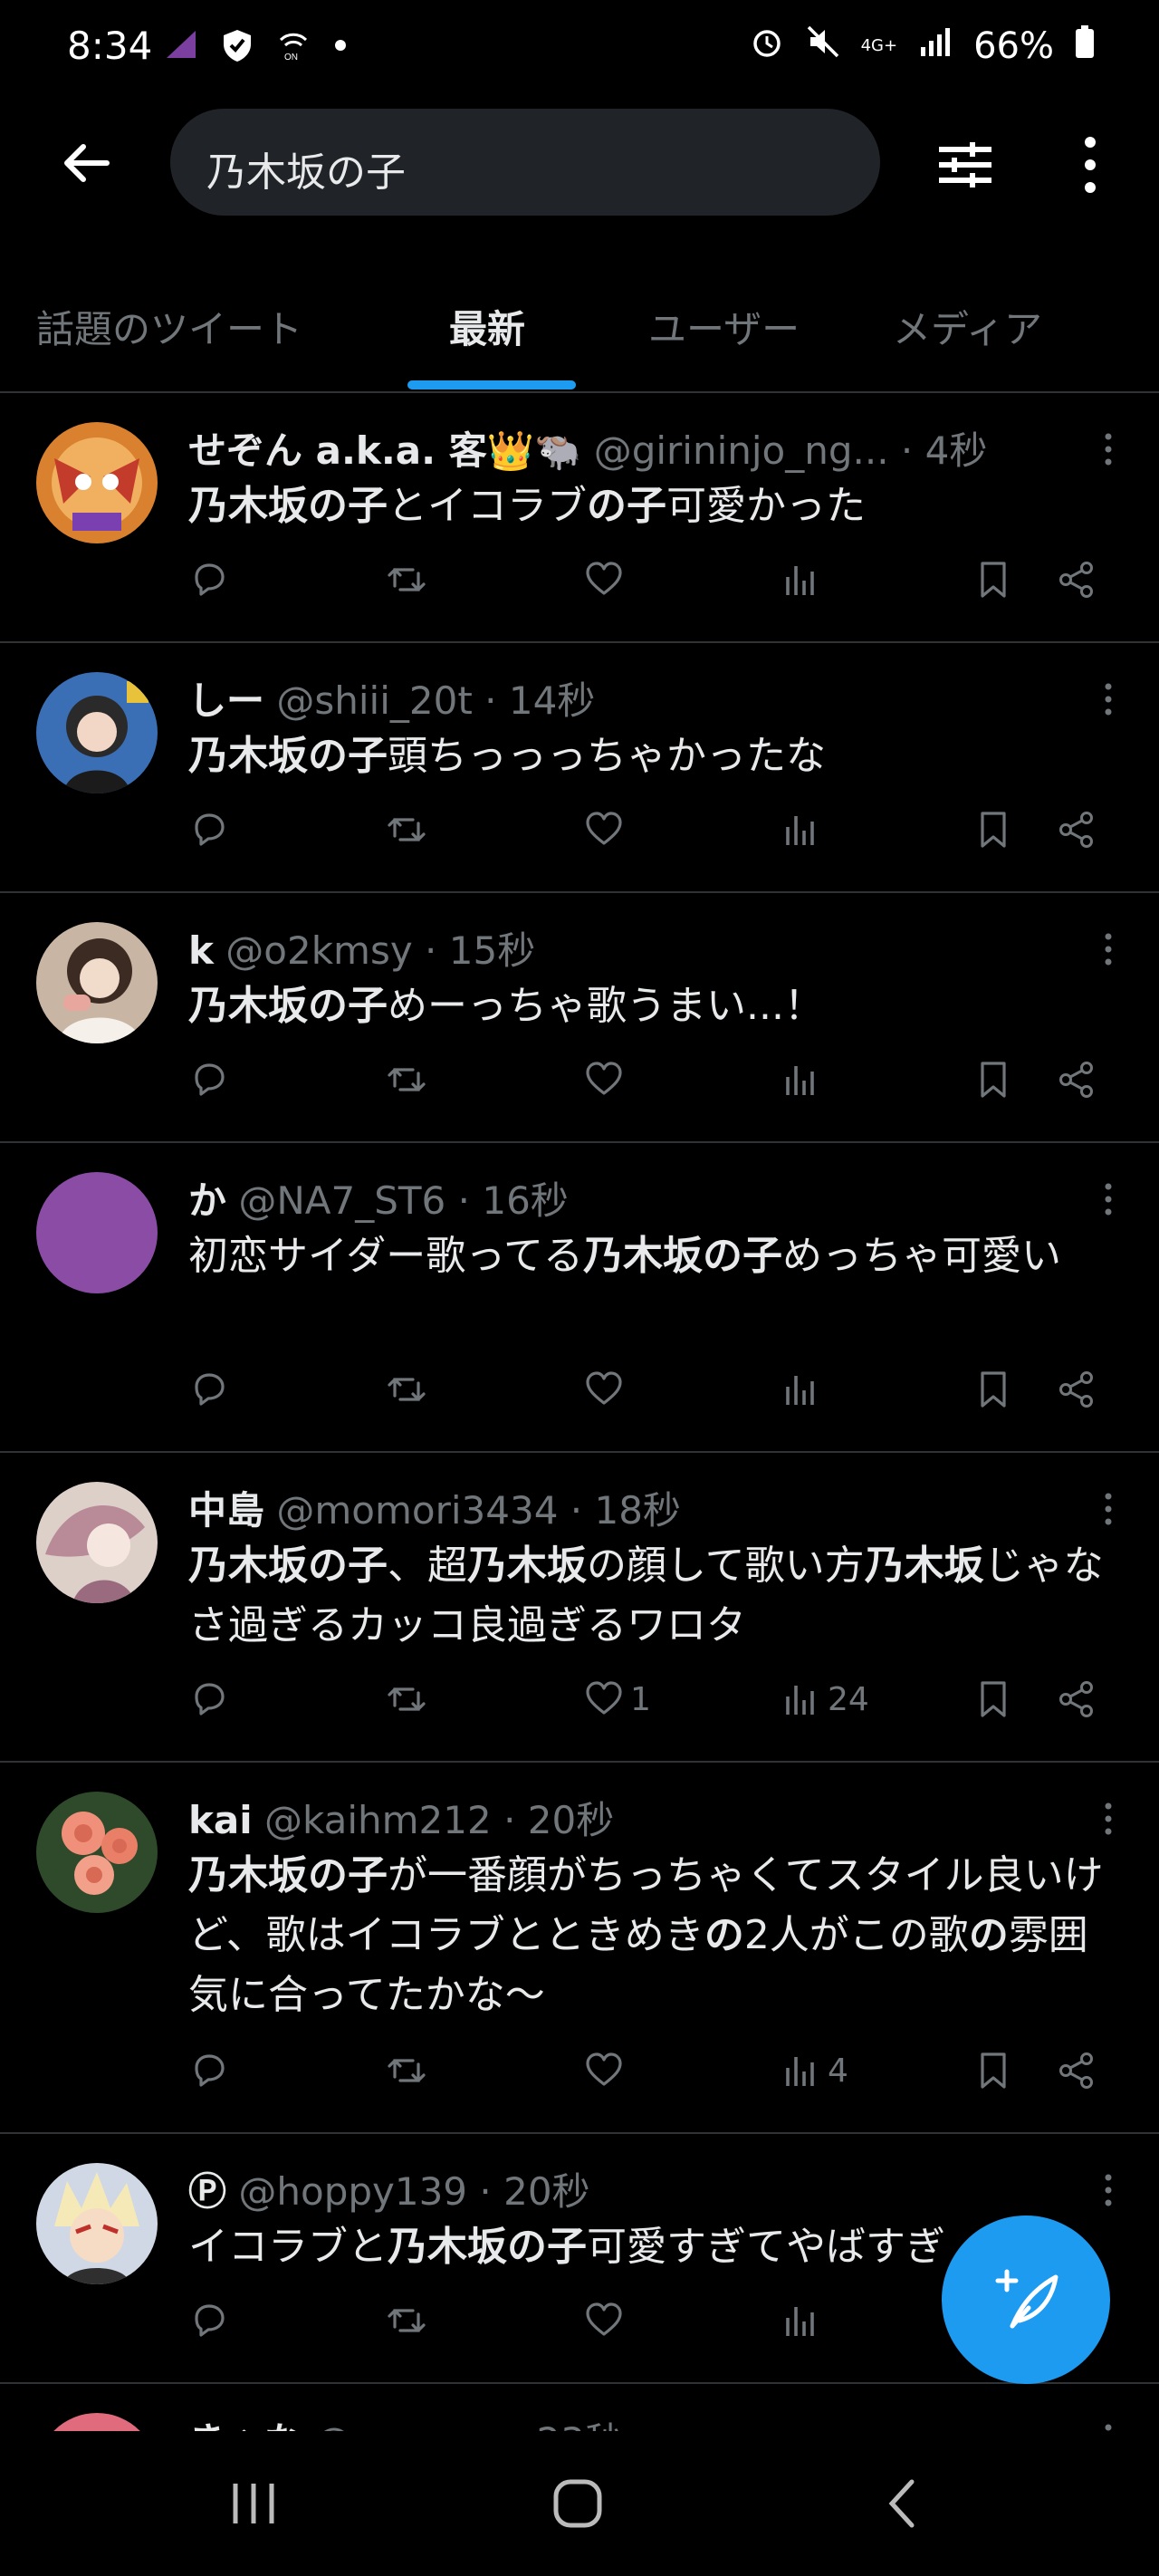 This screenshot has width=1159, height=2576. I want to click on retweet-icon, so click(407, 579).